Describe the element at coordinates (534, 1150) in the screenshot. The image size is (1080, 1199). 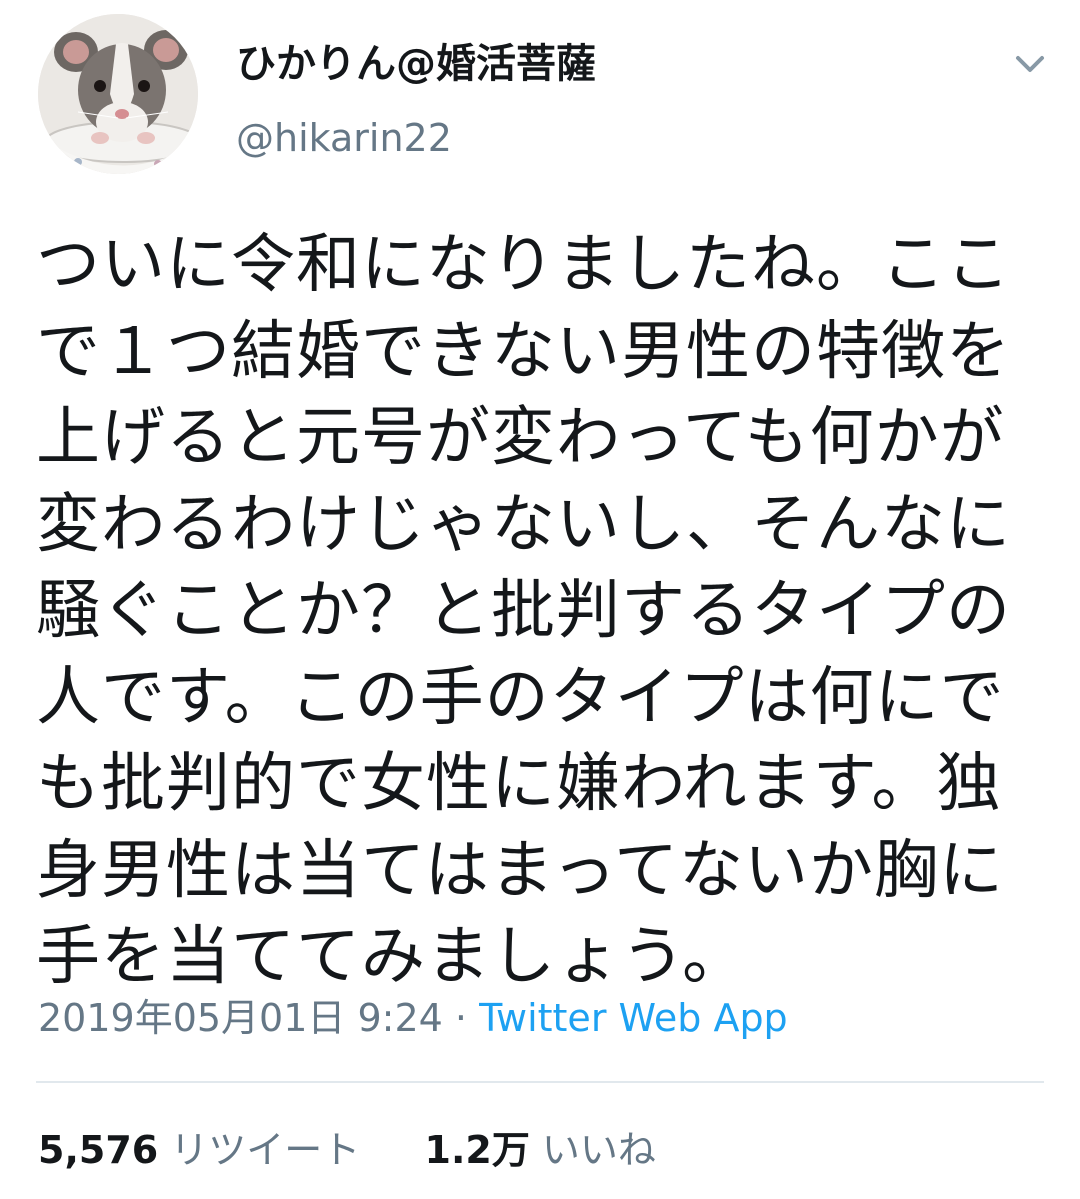
I see `likes-stat: 1.2万 いいね` at that location.